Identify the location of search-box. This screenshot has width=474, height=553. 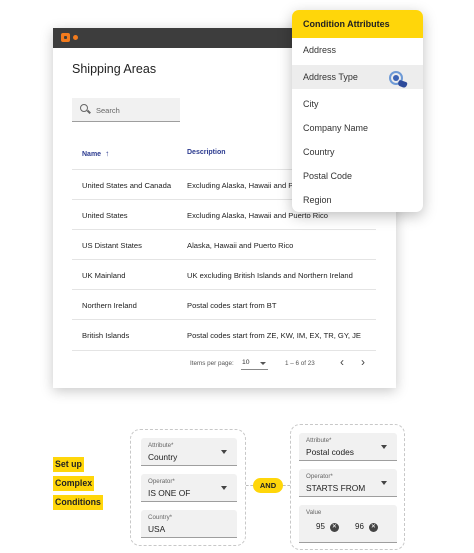
(126, 110).